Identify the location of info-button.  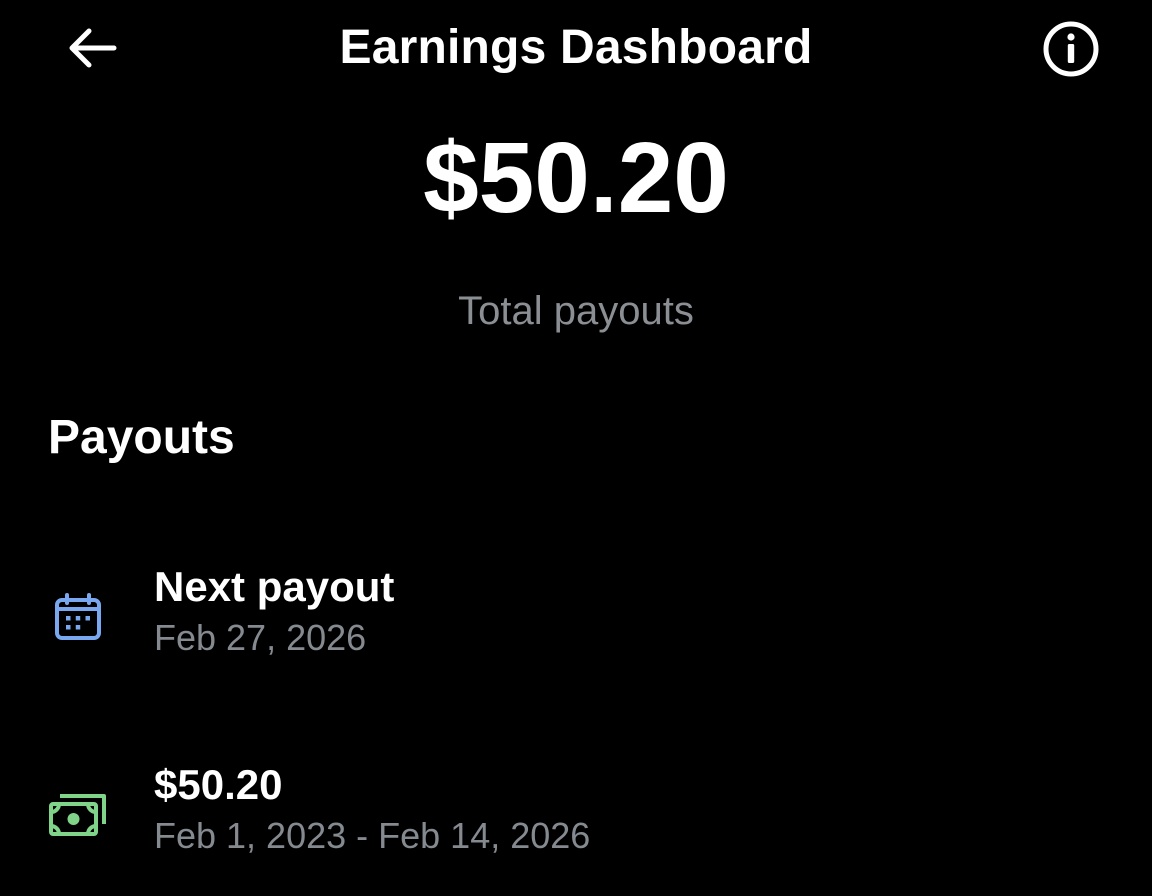
(1071, 49).